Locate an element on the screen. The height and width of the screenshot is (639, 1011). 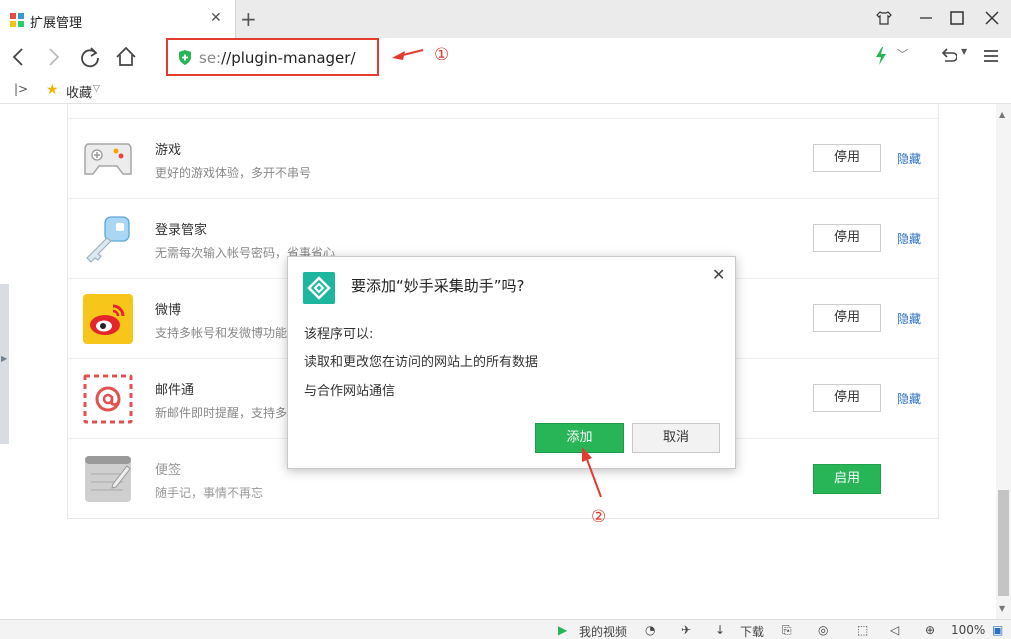
download-link: 下载 is located at coordinates (752, 631).